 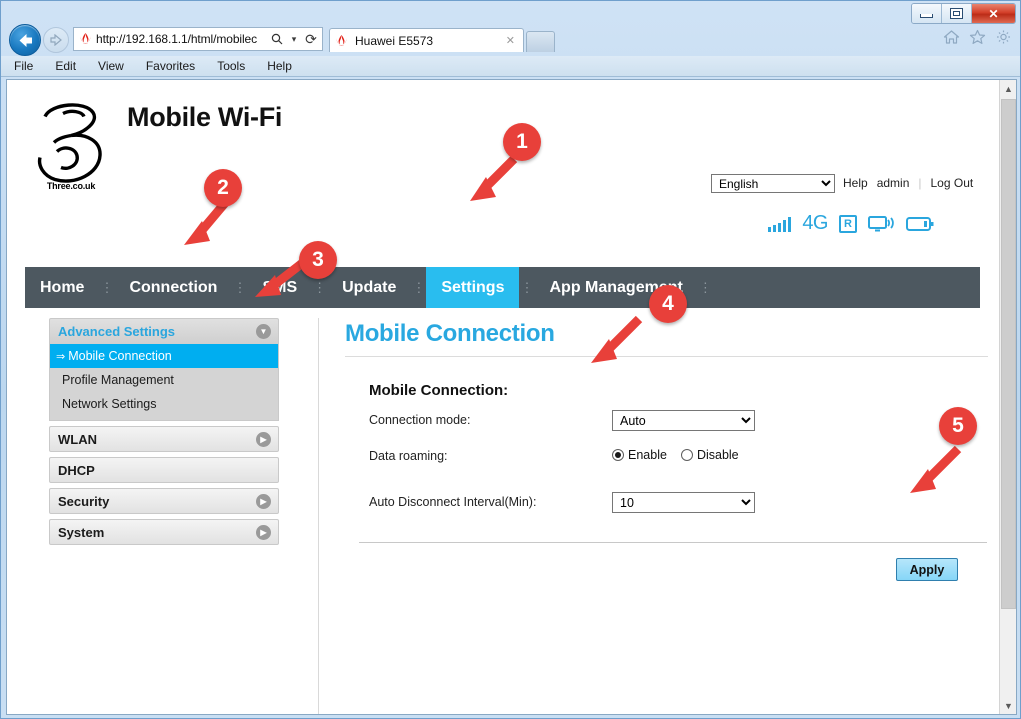 What do you see at coordinates (61, 356) in the screenshot?
I see `current-item-arrow-icon: ⇒` at bounding box center [61, 356].